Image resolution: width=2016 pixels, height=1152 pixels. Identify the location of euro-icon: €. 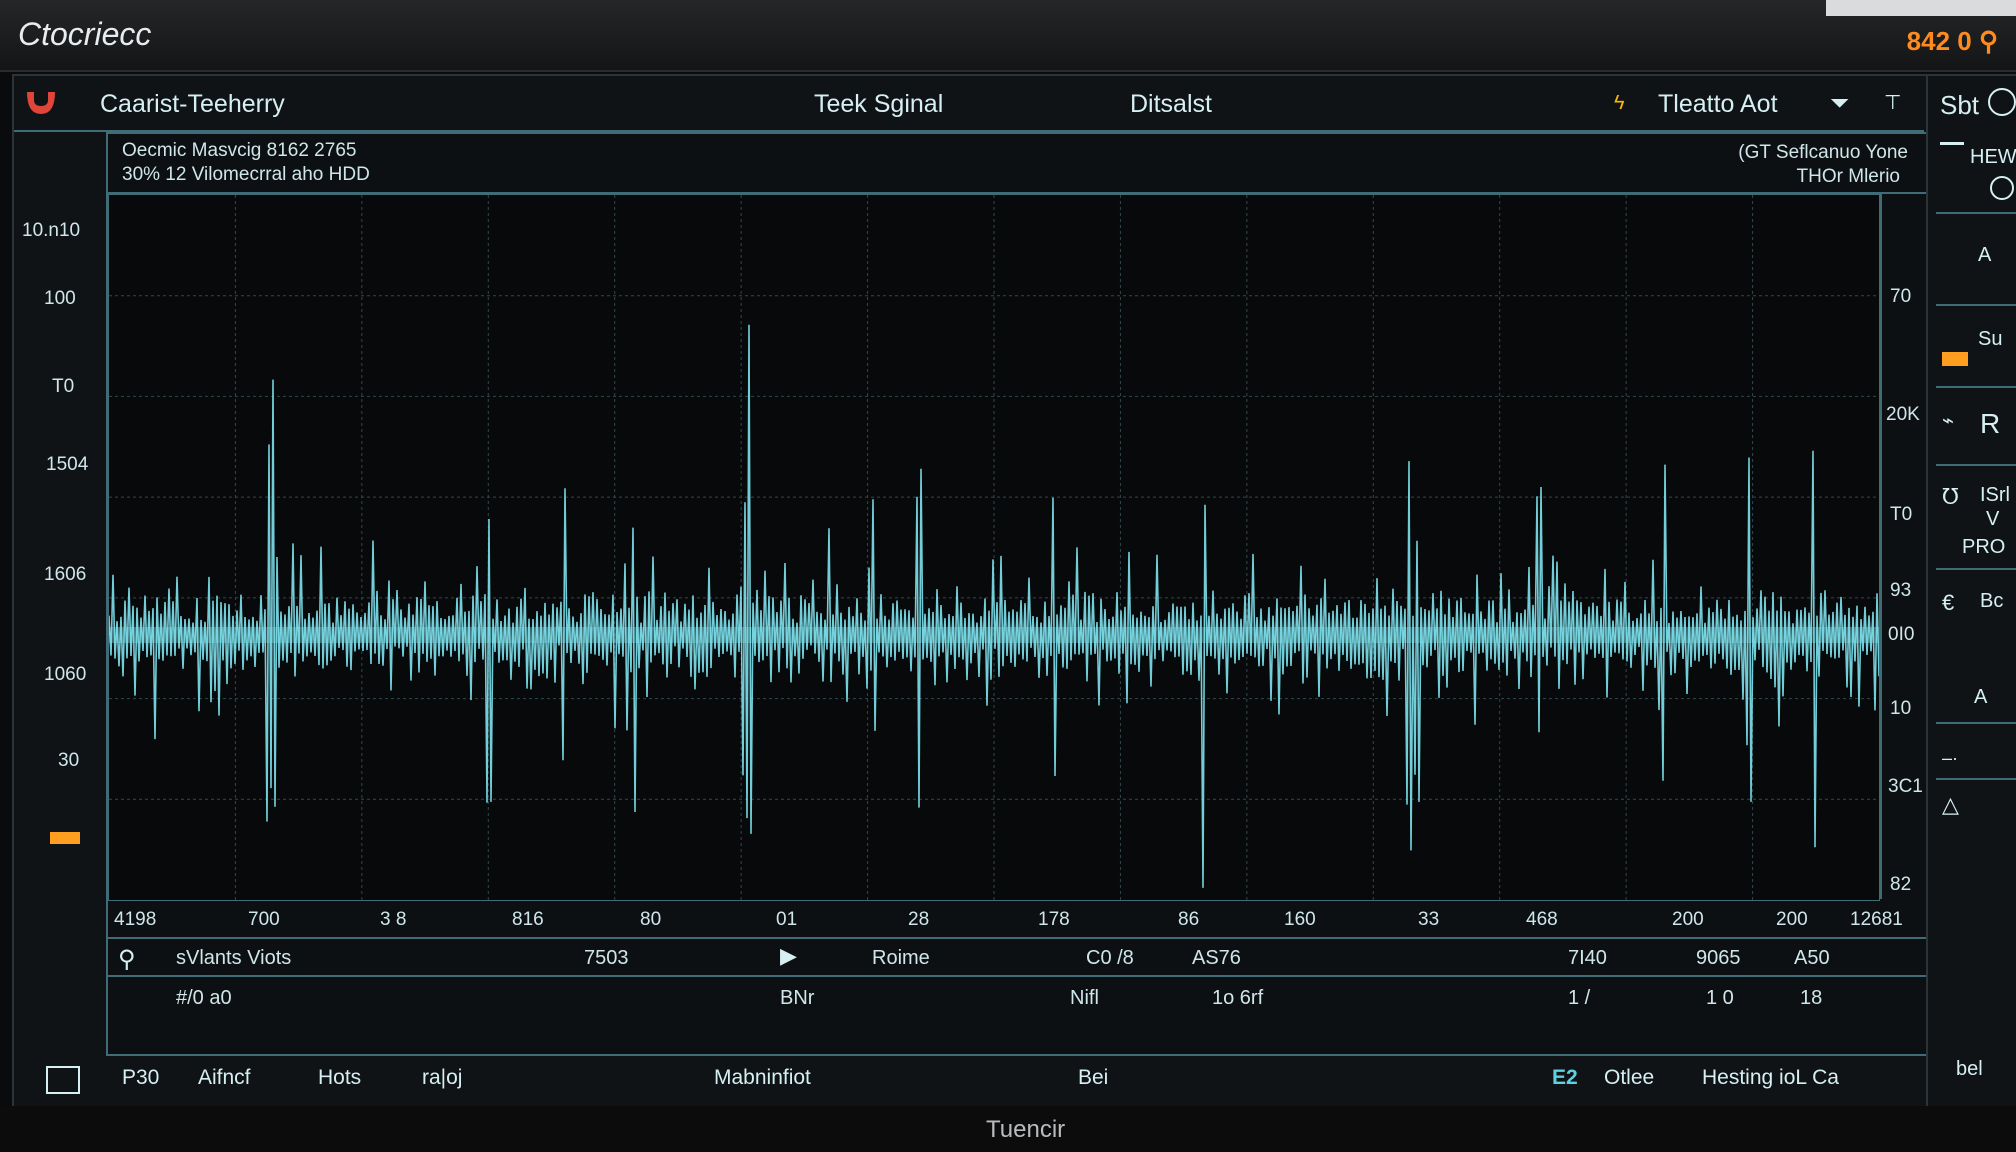
(1948, 603).